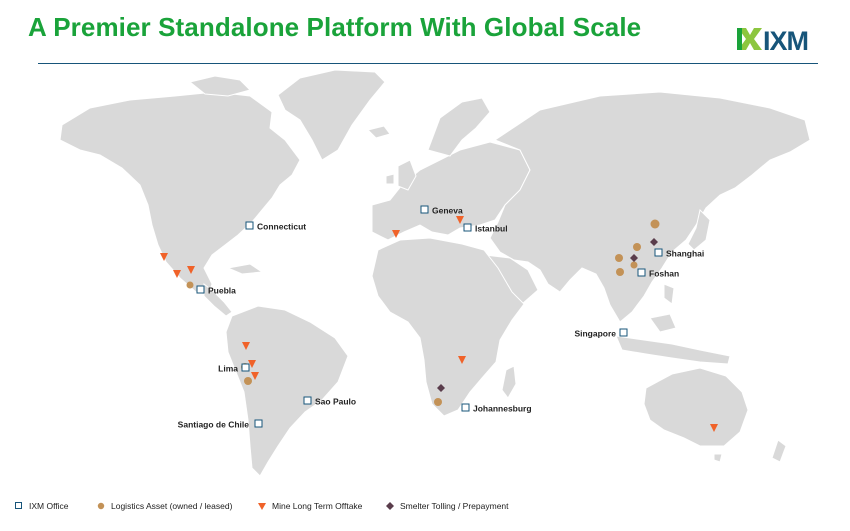 Image resolution: width=850 pixels, height=531 pixels. What do you see at coordinates (180, 194) in the screenshot?
I see `landmass-north-america` at bounding box center [180, 194].